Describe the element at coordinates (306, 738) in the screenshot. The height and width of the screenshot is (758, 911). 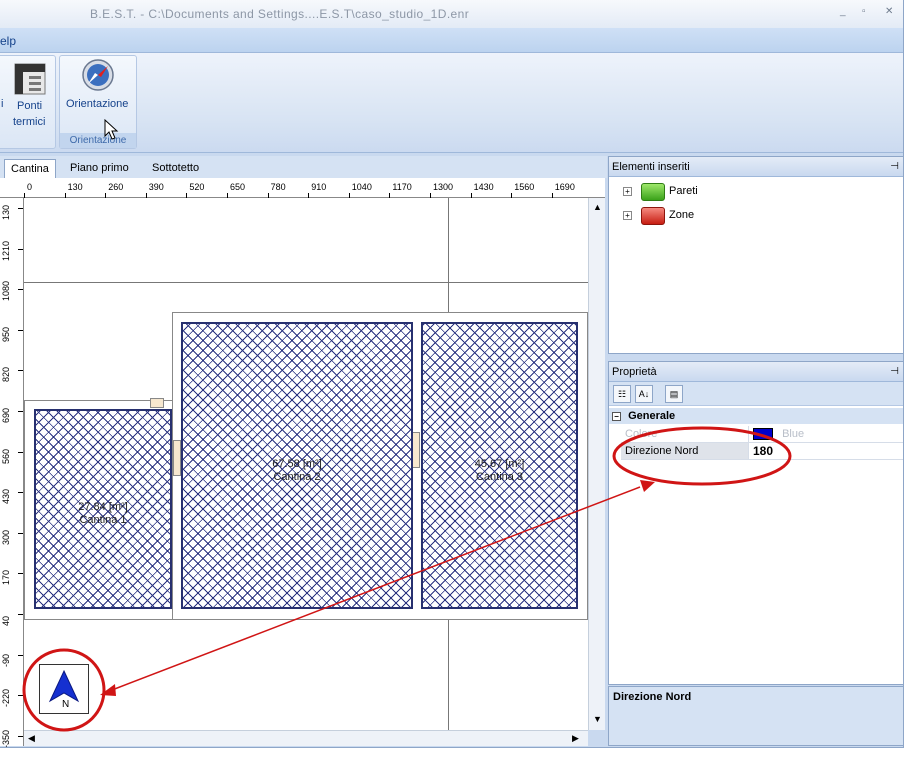
I see `horizontal-scrollbar: ◀ ▶` at that location.